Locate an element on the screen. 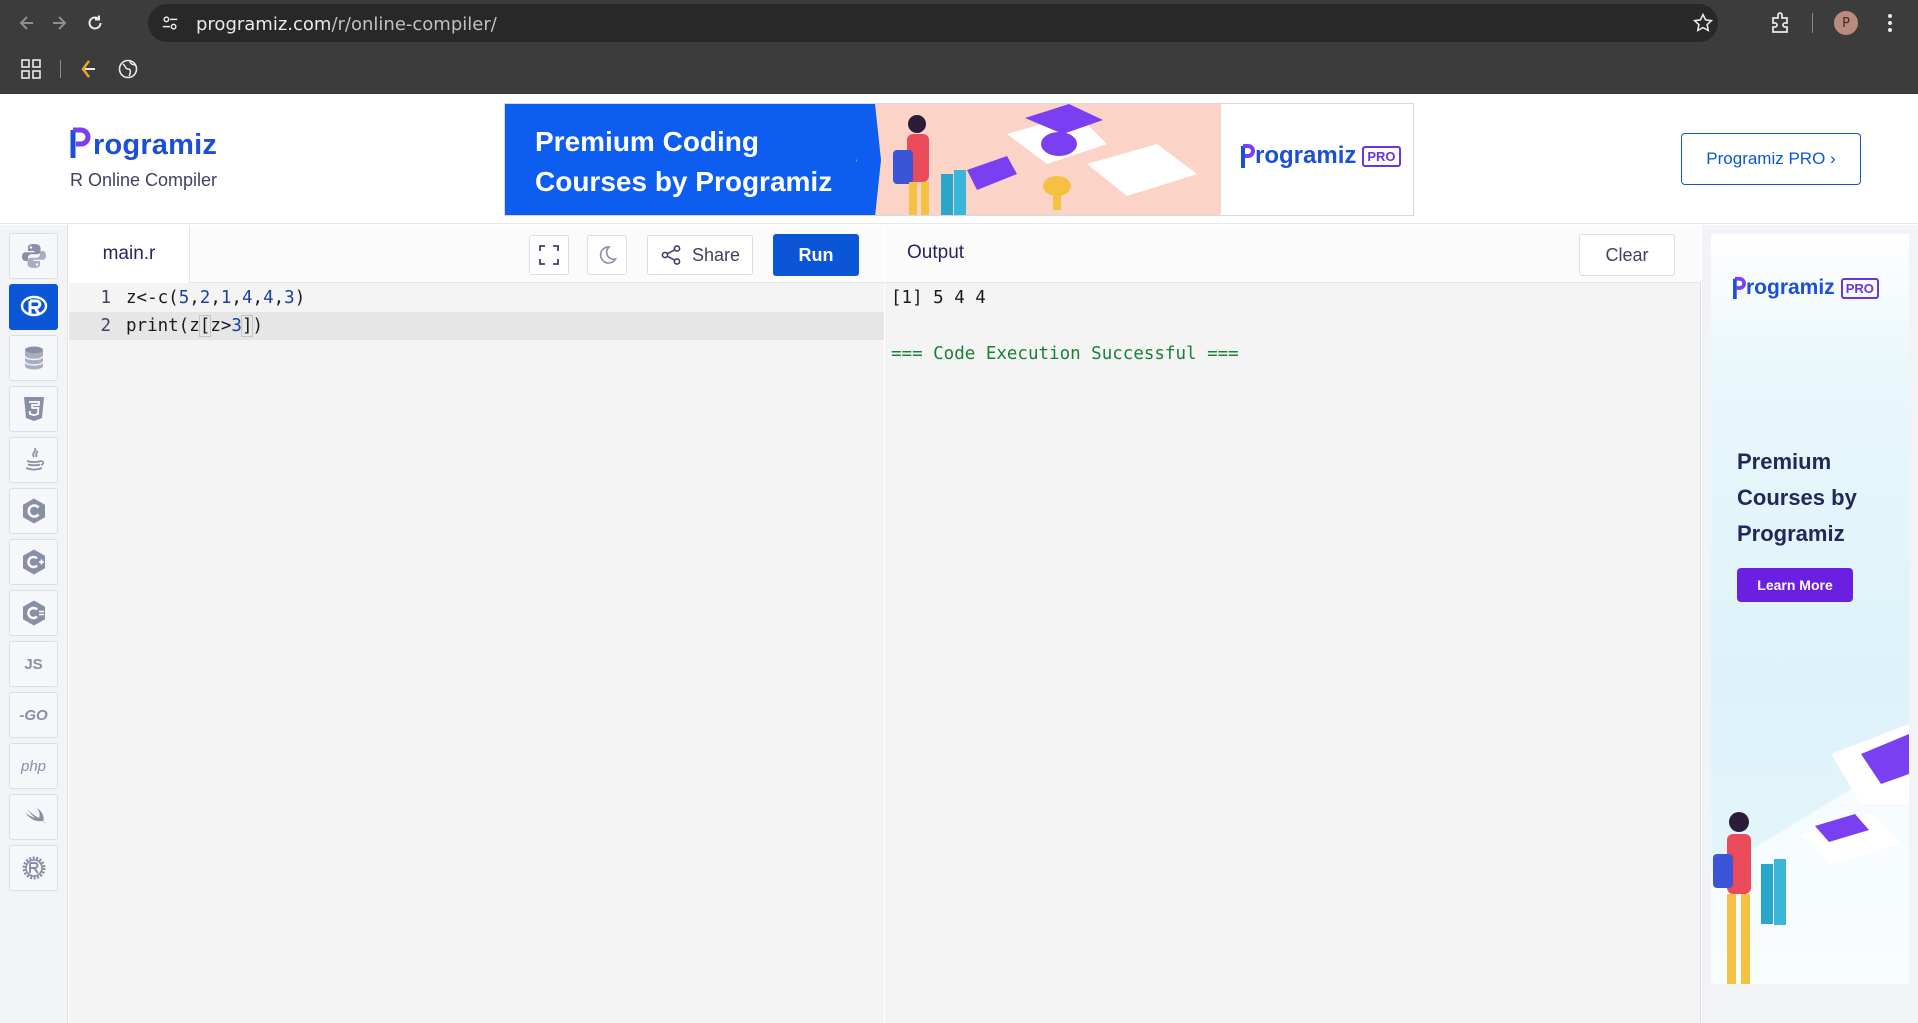 Image resolution: width=1918 pixels, height=1023 pixels. bookmark-star-icon is located at coordinates (1703, 23).